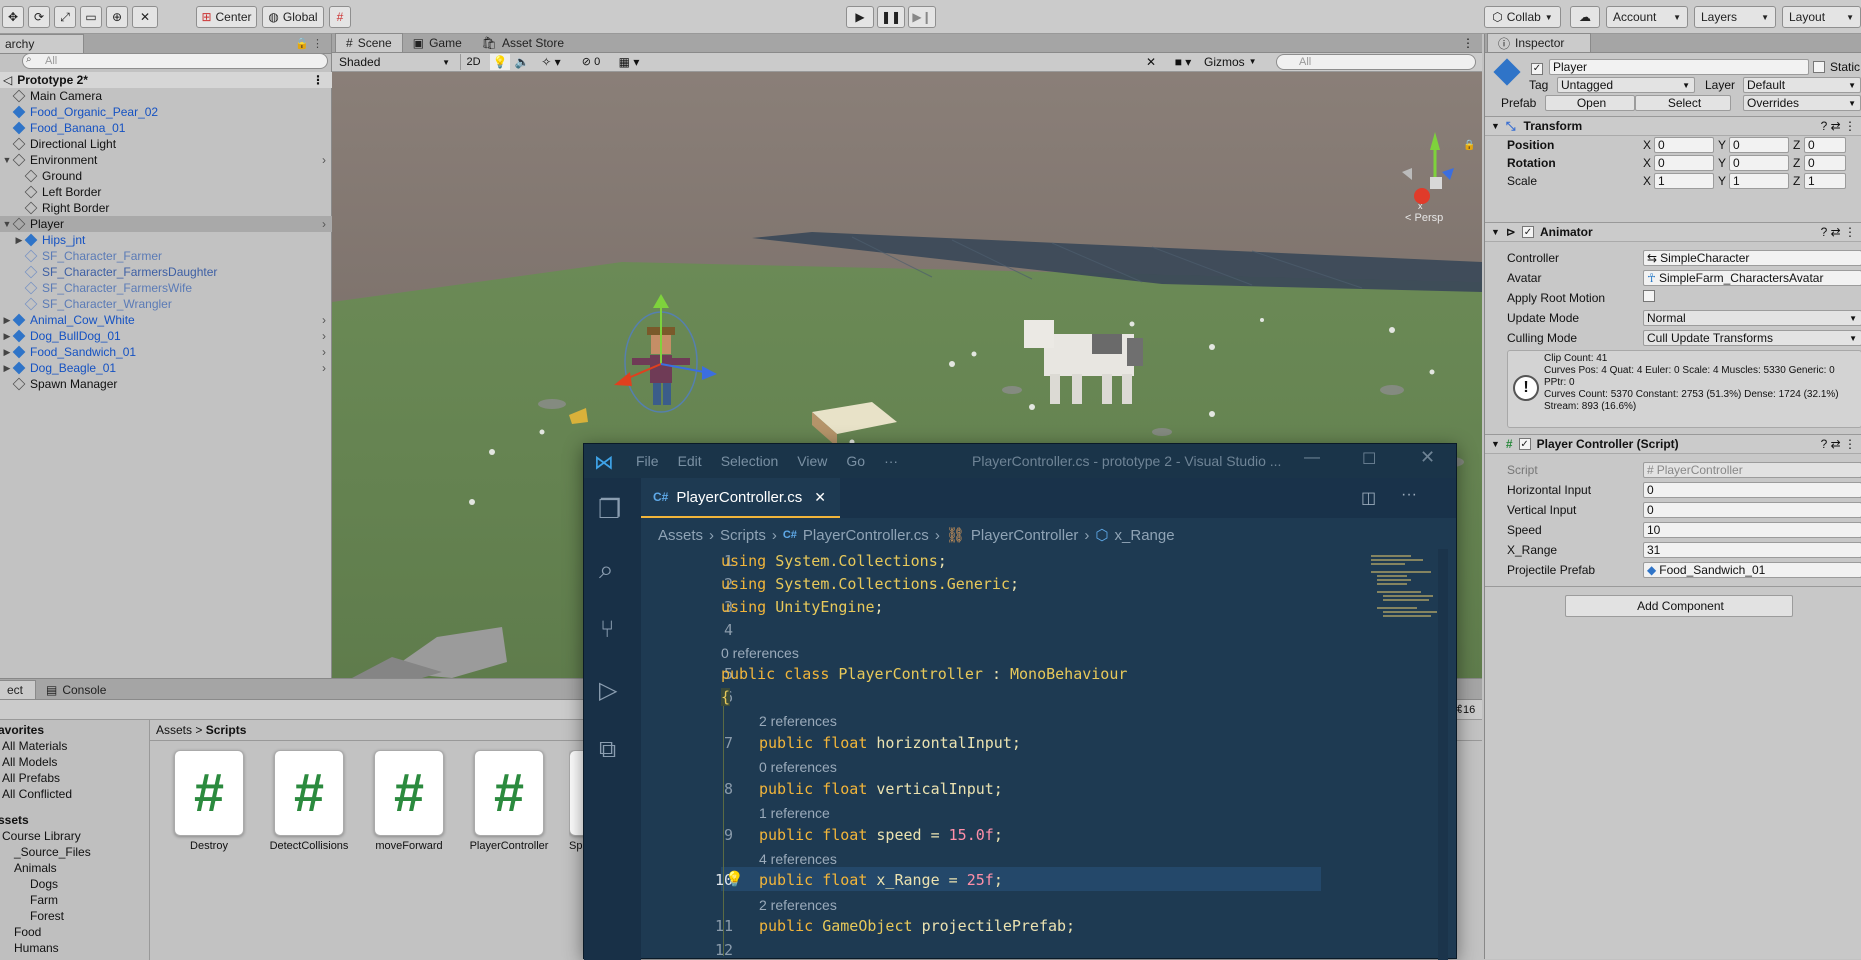 Image resolution: width=1861 pixels, height=960 pixels. What do you see at coordinates (166, 352) in the screenshot?
I see `hierarchy-item: ▶ Food_Sandwich_01 ›` at bounding box center [166, 352].